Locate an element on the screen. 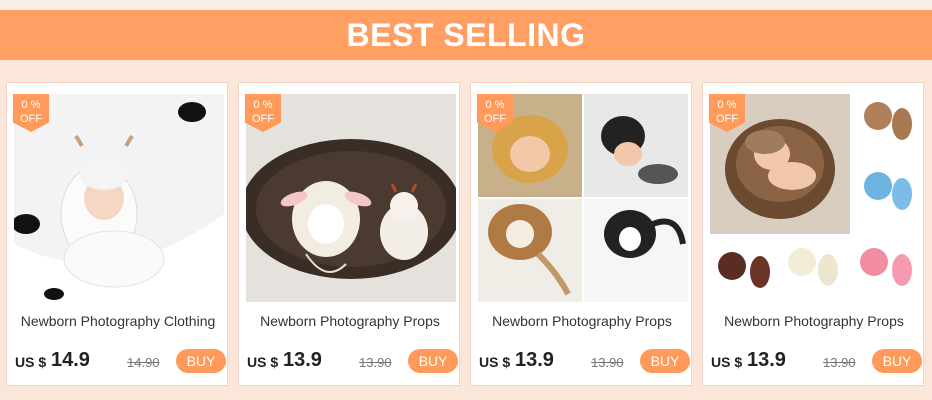  sale-price: 14.9 is located at coordinates (70, 360).